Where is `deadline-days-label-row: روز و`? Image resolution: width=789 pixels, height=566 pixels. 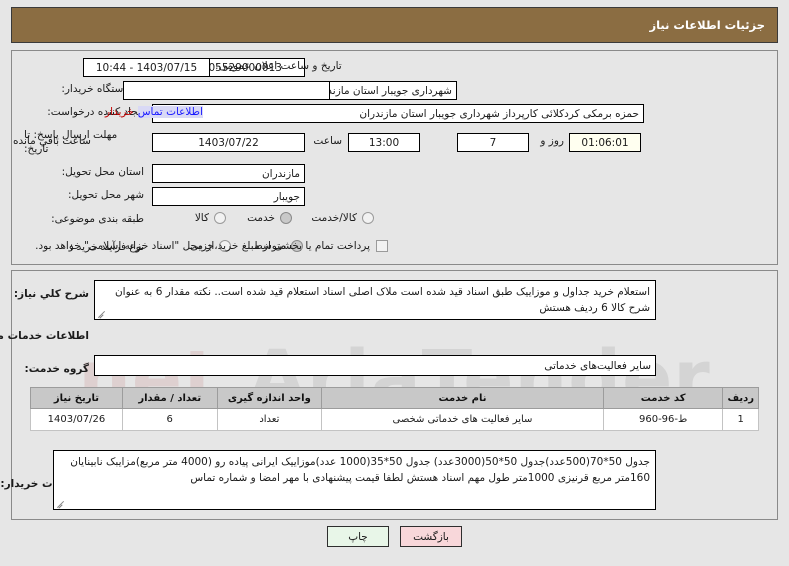
deadline-days-label-row: روز و is located at coordinates (552, 141).